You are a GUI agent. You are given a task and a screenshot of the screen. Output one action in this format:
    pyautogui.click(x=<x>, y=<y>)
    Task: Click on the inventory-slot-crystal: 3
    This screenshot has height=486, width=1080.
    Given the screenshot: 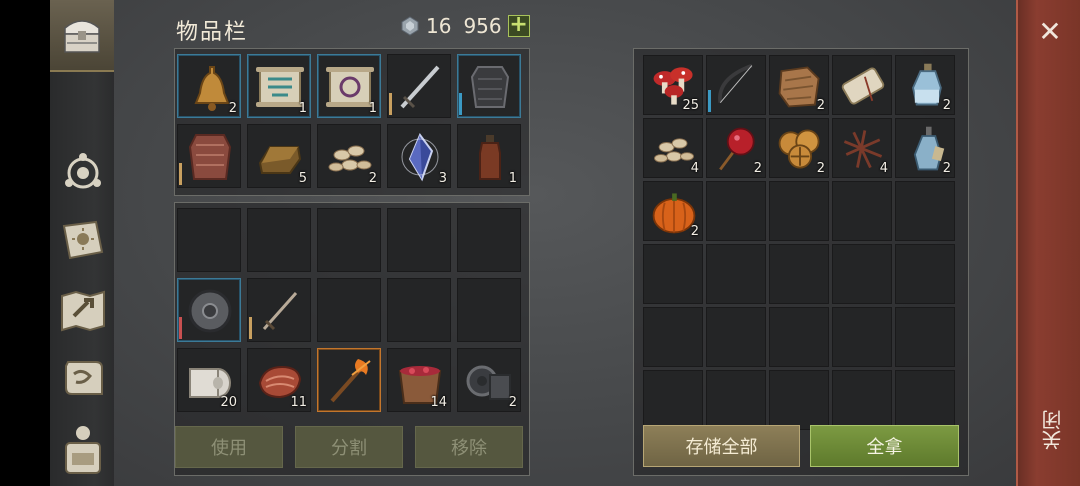 What is the action you would take?
    pyautogui.click(x=419, y=156)
    